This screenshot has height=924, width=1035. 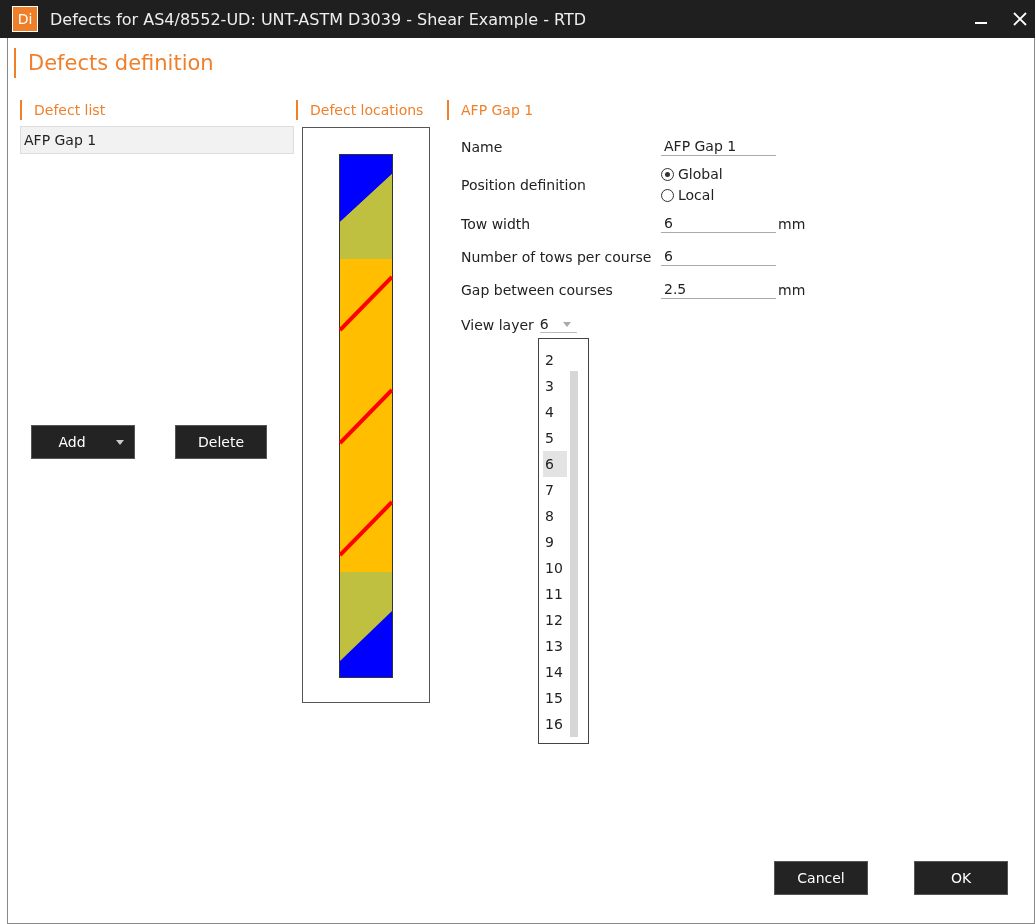 I want to click on close-icon, so click(x=1020, y=19).